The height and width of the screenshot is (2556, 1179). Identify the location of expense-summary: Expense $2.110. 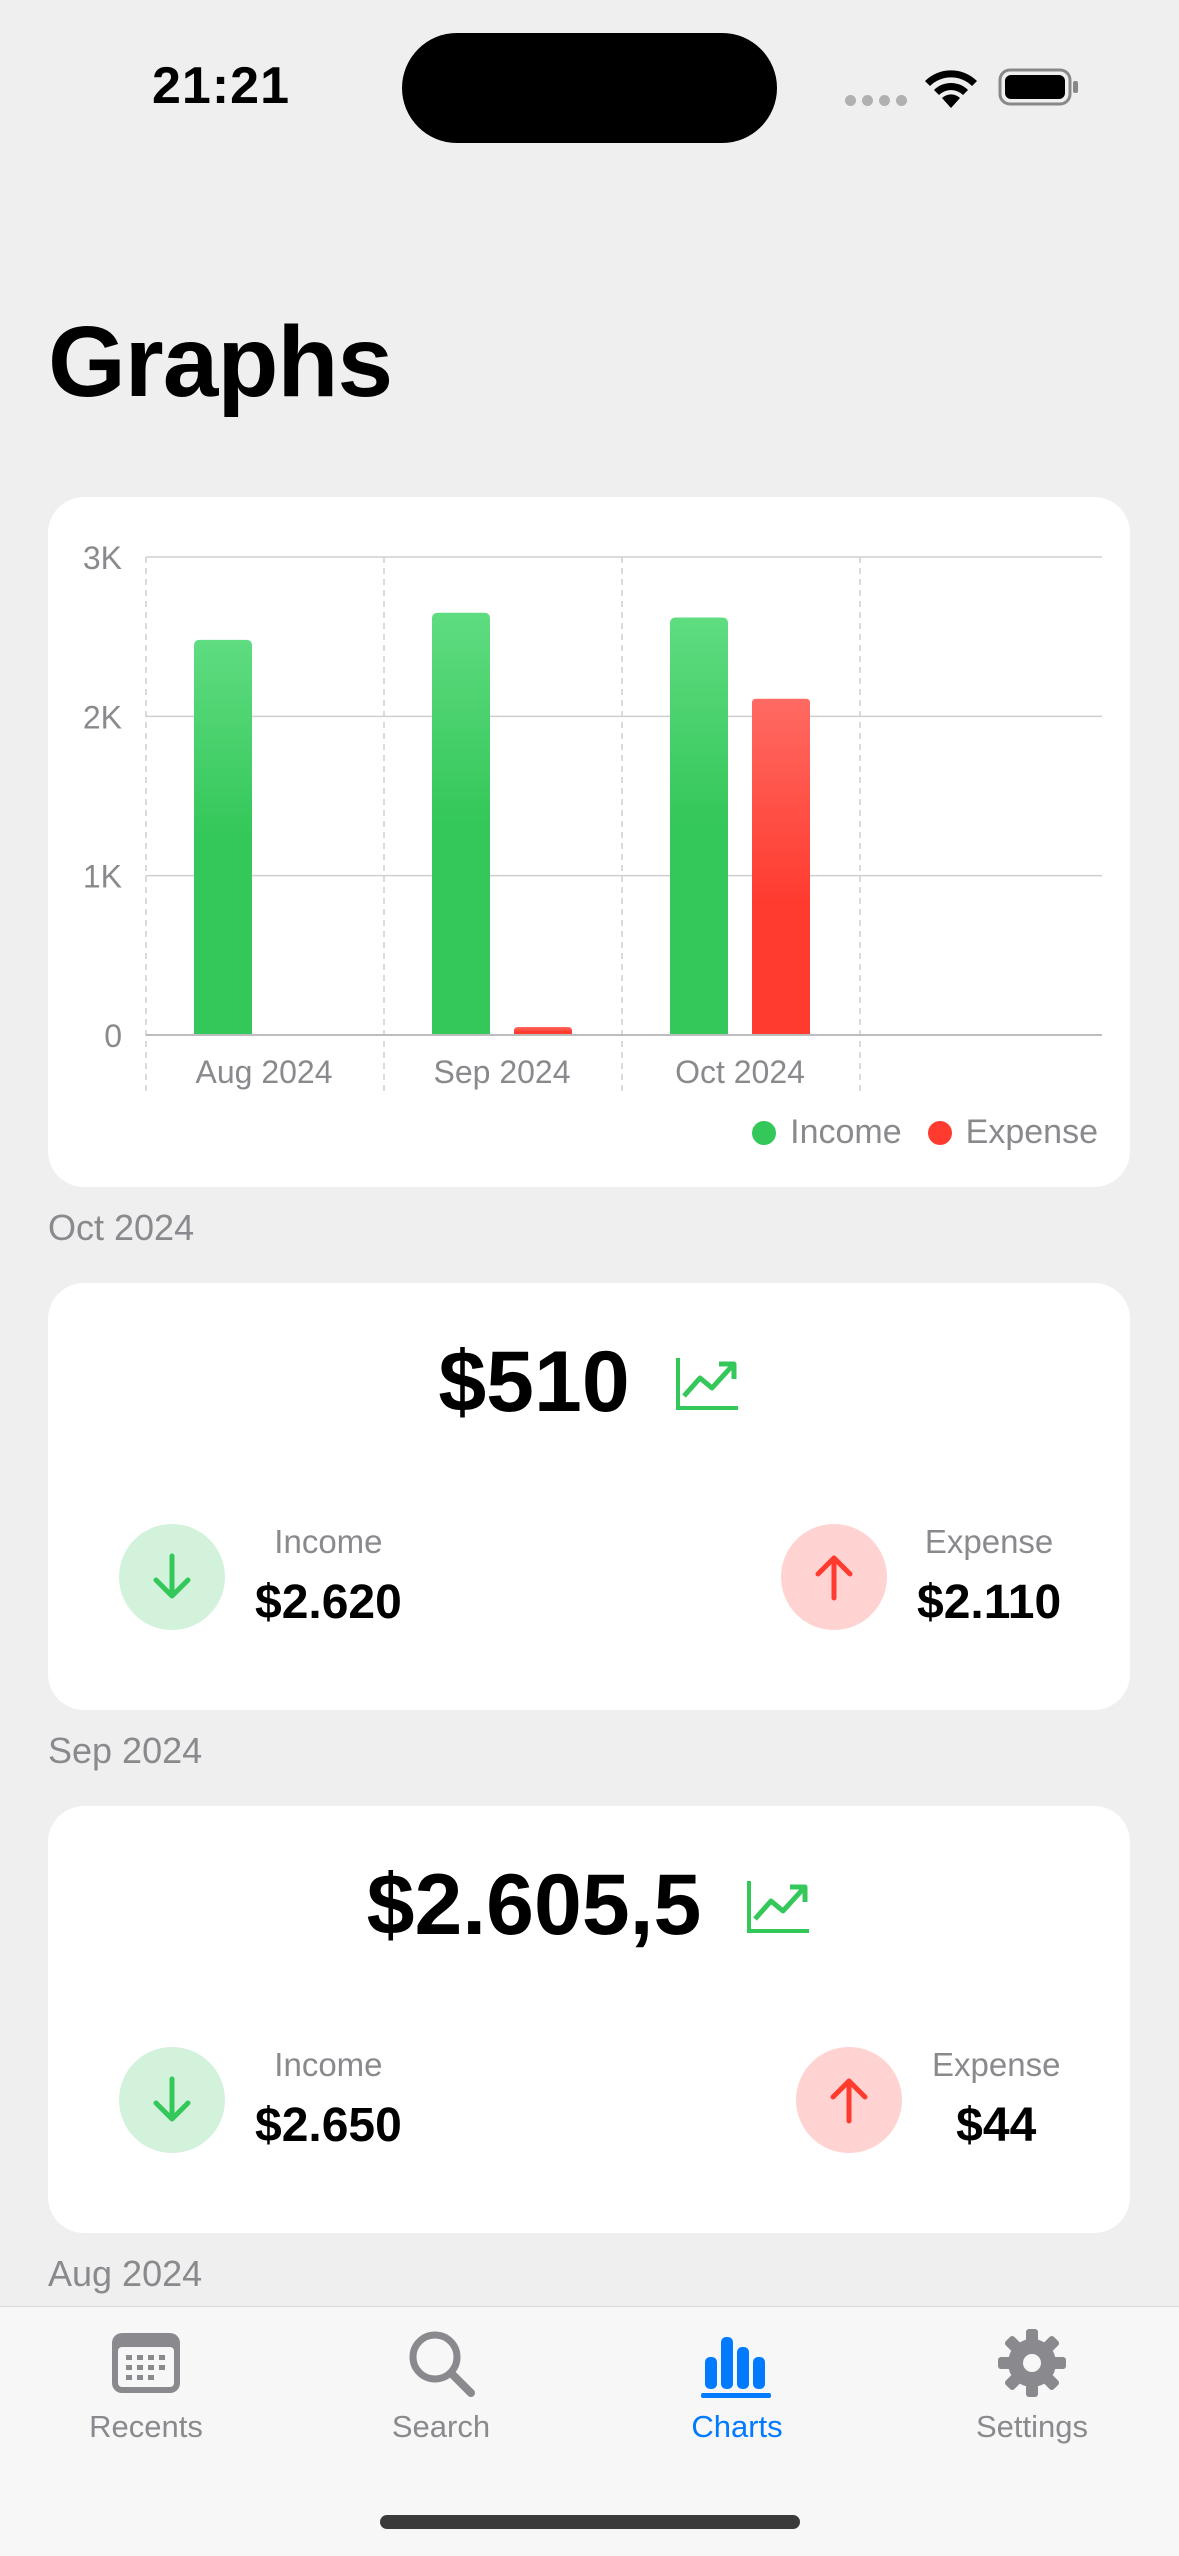
(921, 1576).